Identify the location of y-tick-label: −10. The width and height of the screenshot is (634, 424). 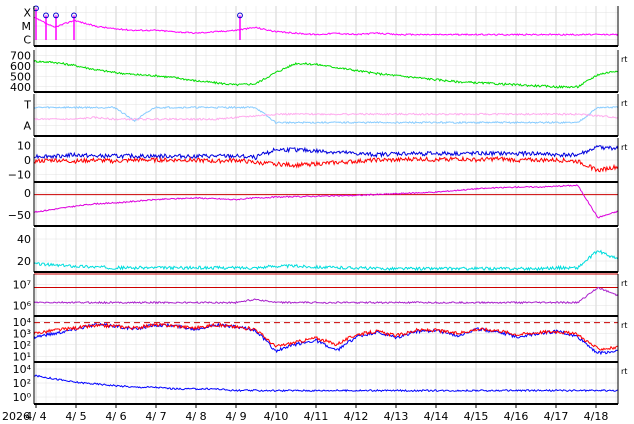
(19, 175).